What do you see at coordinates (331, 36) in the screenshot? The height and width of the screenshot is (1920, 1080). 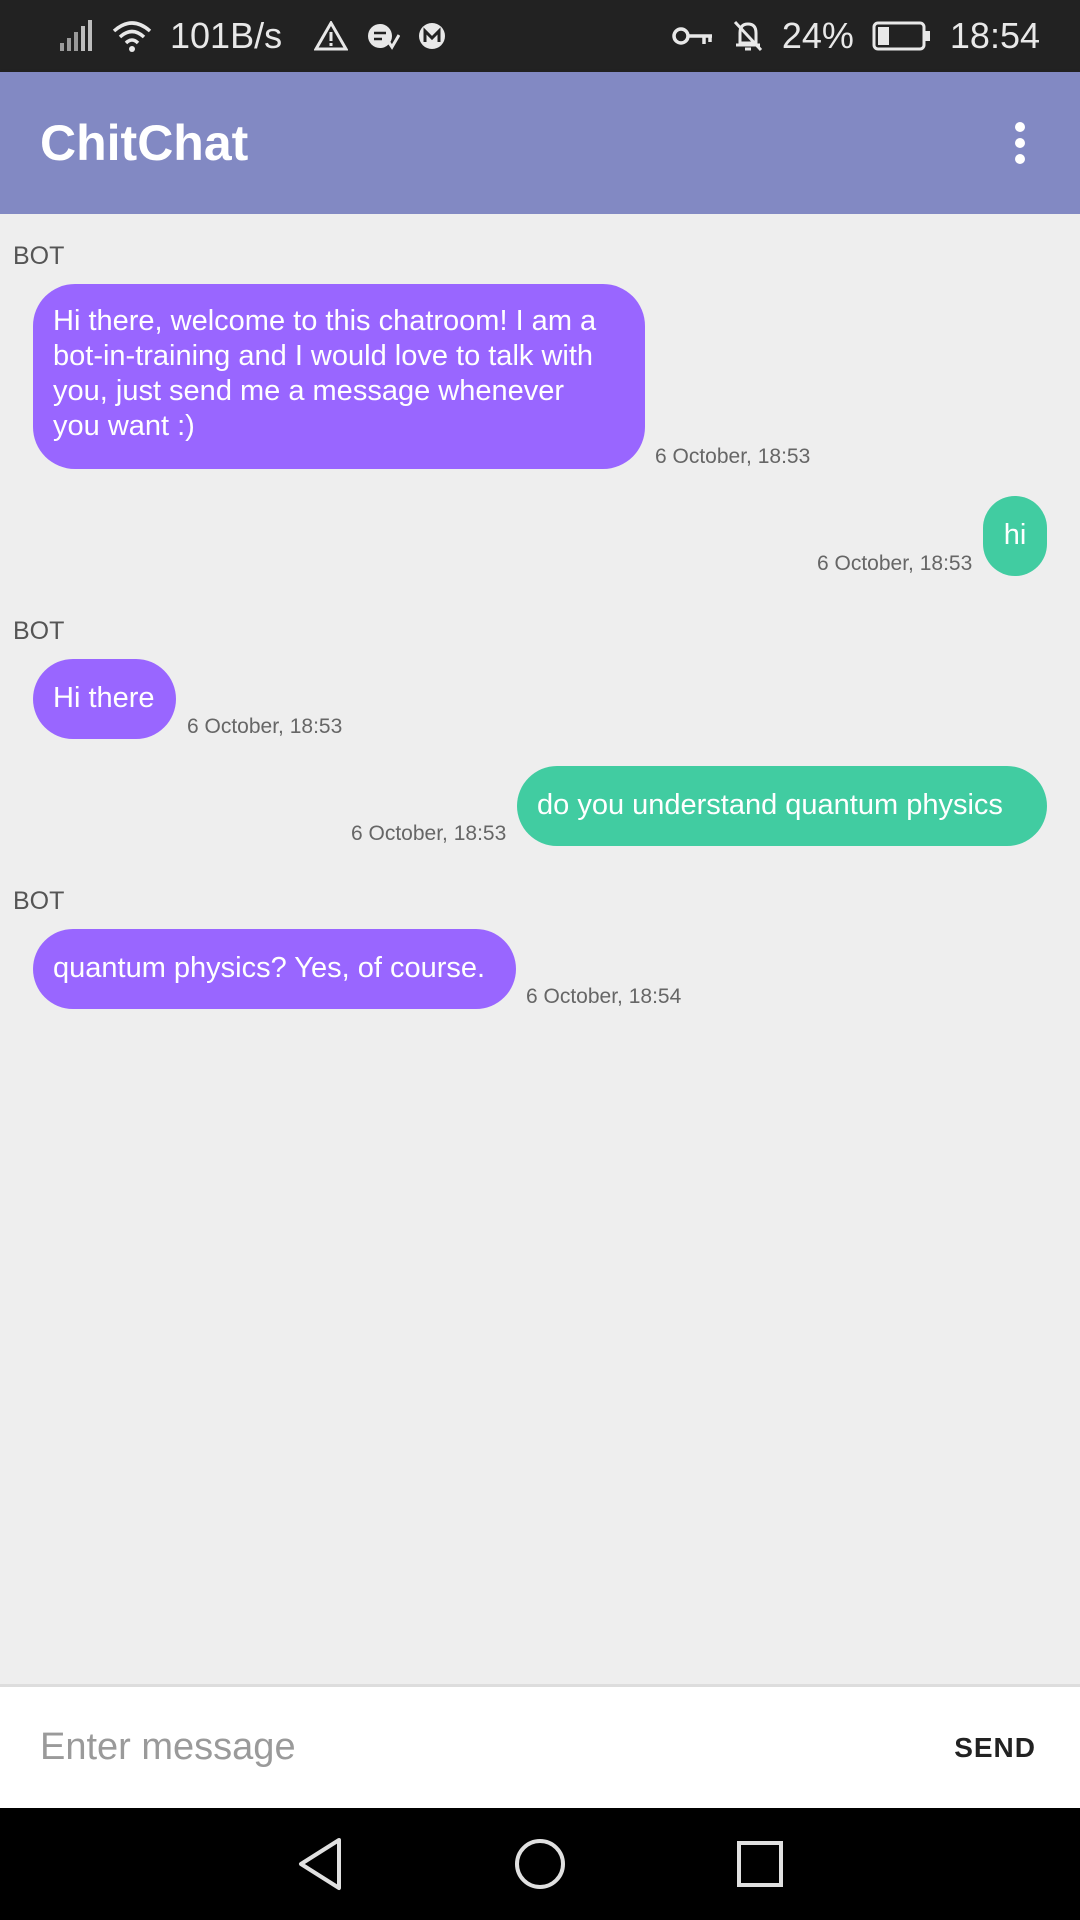 I see `warning-icon` at bounding box center [331, 36].